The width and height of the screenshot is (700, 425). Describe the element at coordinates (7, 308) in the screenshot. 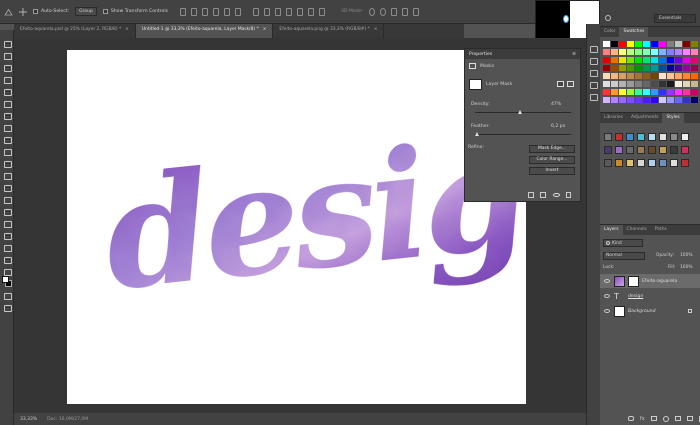

I see `screen-mode-icon` at that location.